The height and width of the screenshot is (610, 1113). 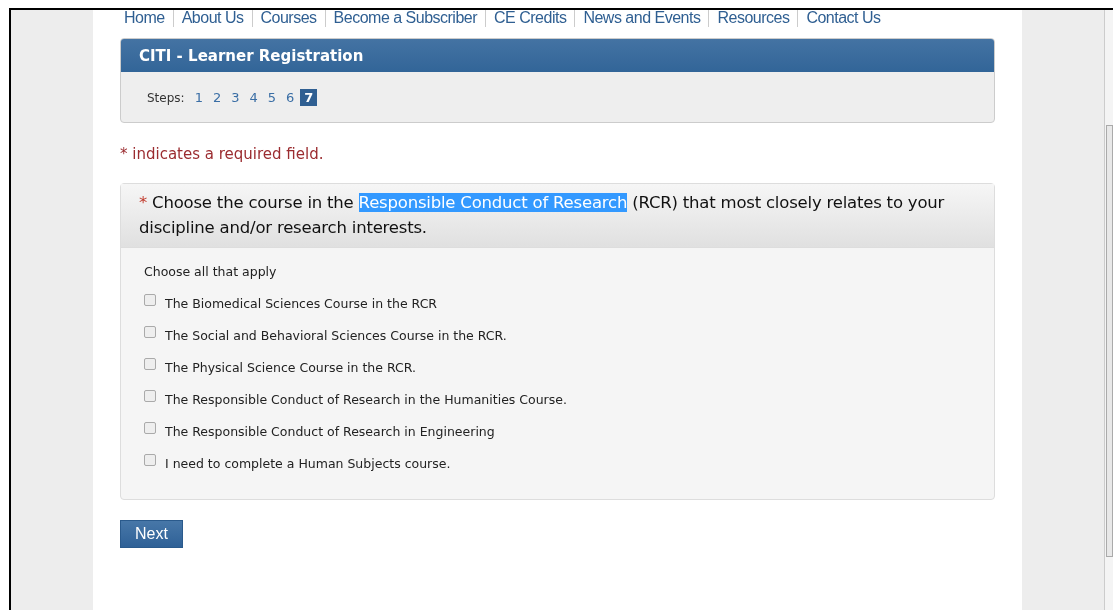 I want to click on steps-label: Steps:, so click(x=166, y=97).